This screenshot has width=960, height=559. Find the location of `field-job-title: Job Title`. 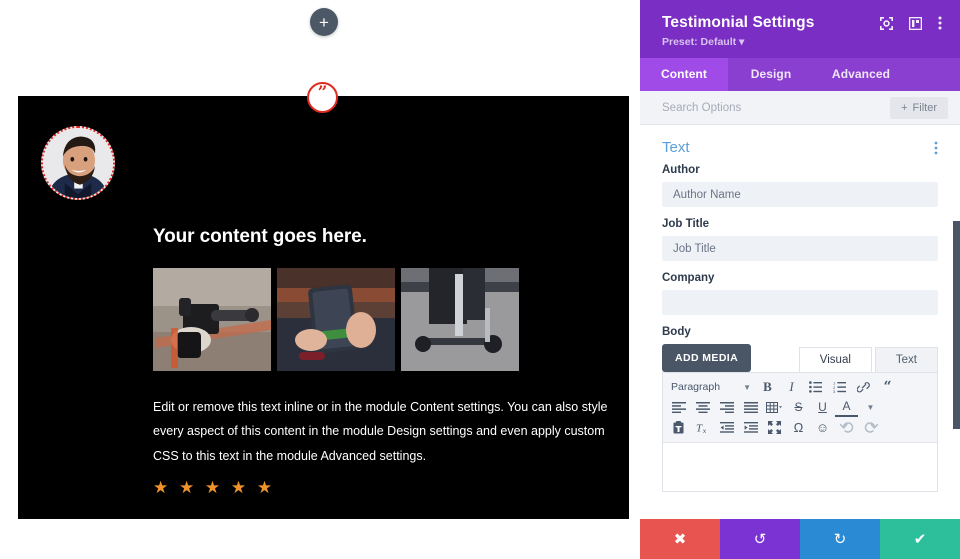

field-job-title: Job Title is located at coordinates (800, 239).